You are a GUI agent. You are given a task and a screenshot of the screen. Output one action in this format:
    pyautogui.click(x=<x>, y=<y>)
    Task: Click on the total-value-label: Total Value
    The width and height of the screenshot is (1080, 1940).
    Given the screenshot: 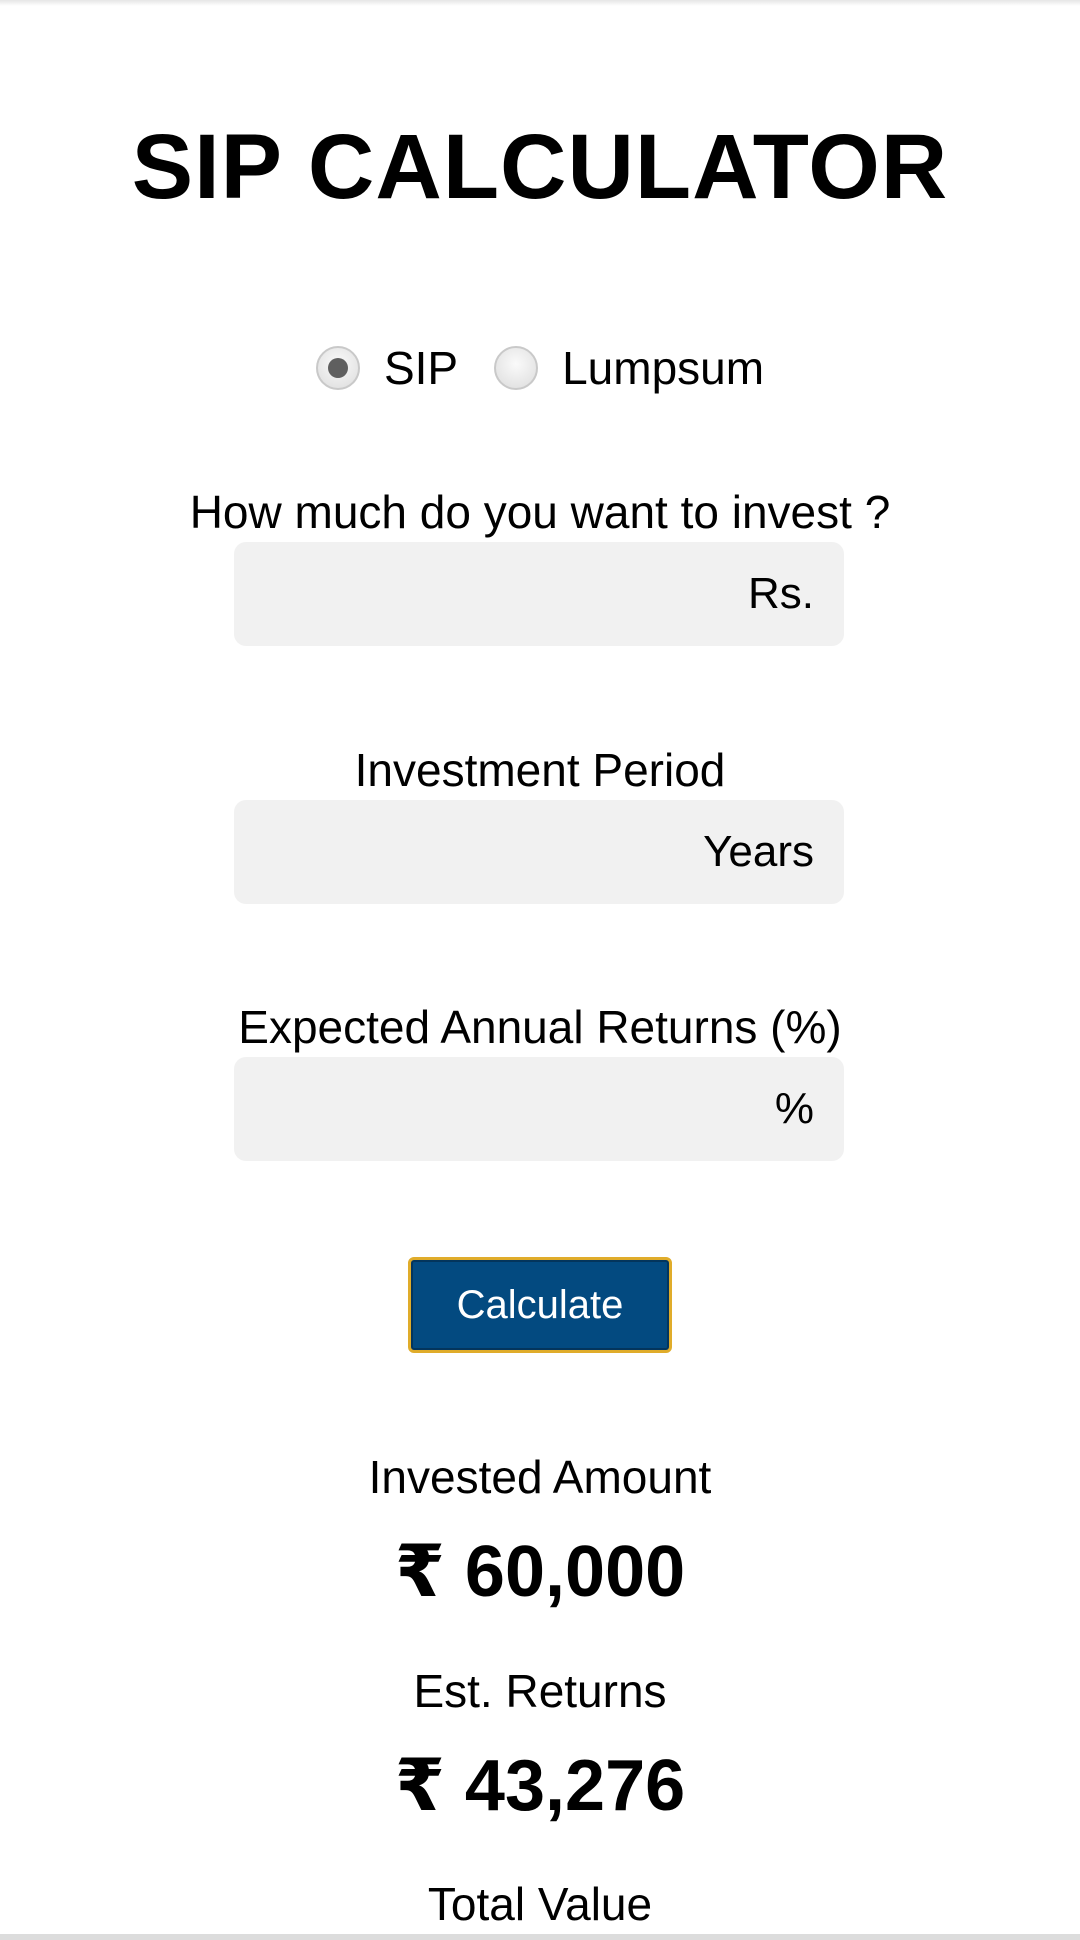 What is the action you would take?
    pyautogui.click(x=540, y=1904)
    